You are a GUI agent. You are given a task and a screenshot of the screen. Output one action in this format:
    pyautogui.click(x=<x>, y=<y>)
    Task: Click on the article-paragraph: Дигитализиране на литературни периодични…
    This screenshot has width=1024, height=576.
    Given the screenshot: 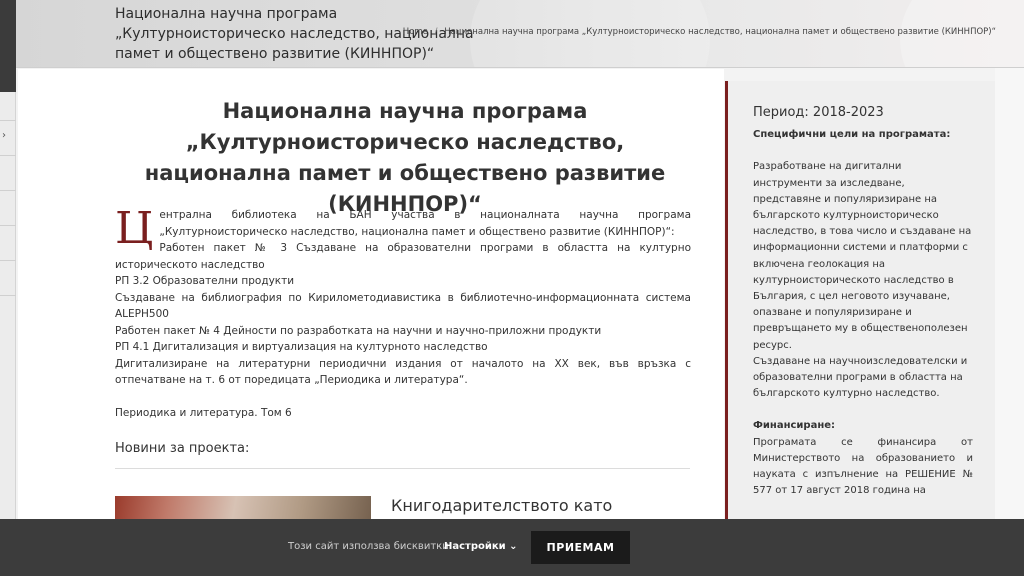 What is the action you would take?
    pyautogui.click(x=403, y=372)
    